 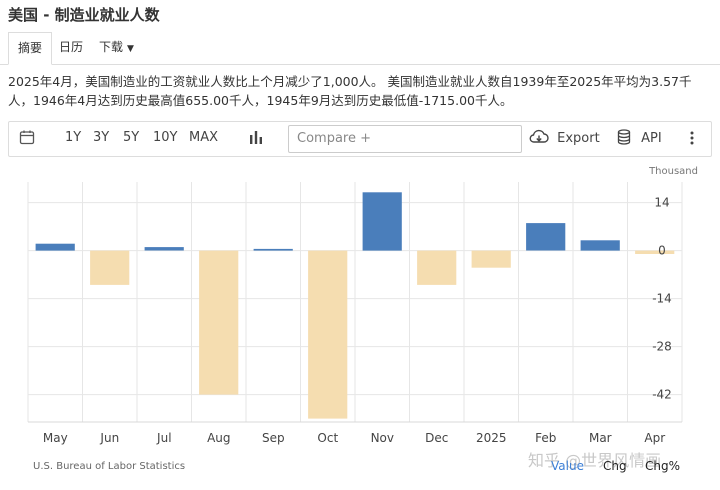 I want to click on x-tick-label: Mar, so click(x=600, y=438).